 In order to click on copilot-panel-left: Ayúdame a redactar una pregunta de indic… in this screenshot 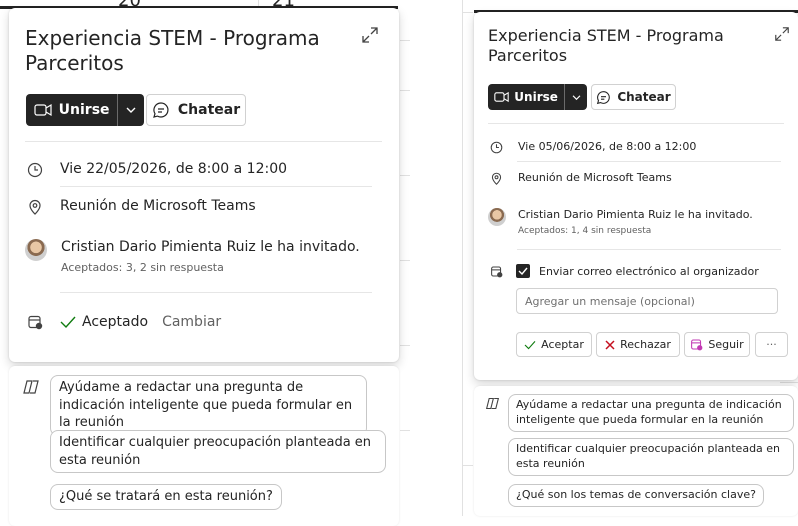, I will do `click(204, 446)`.